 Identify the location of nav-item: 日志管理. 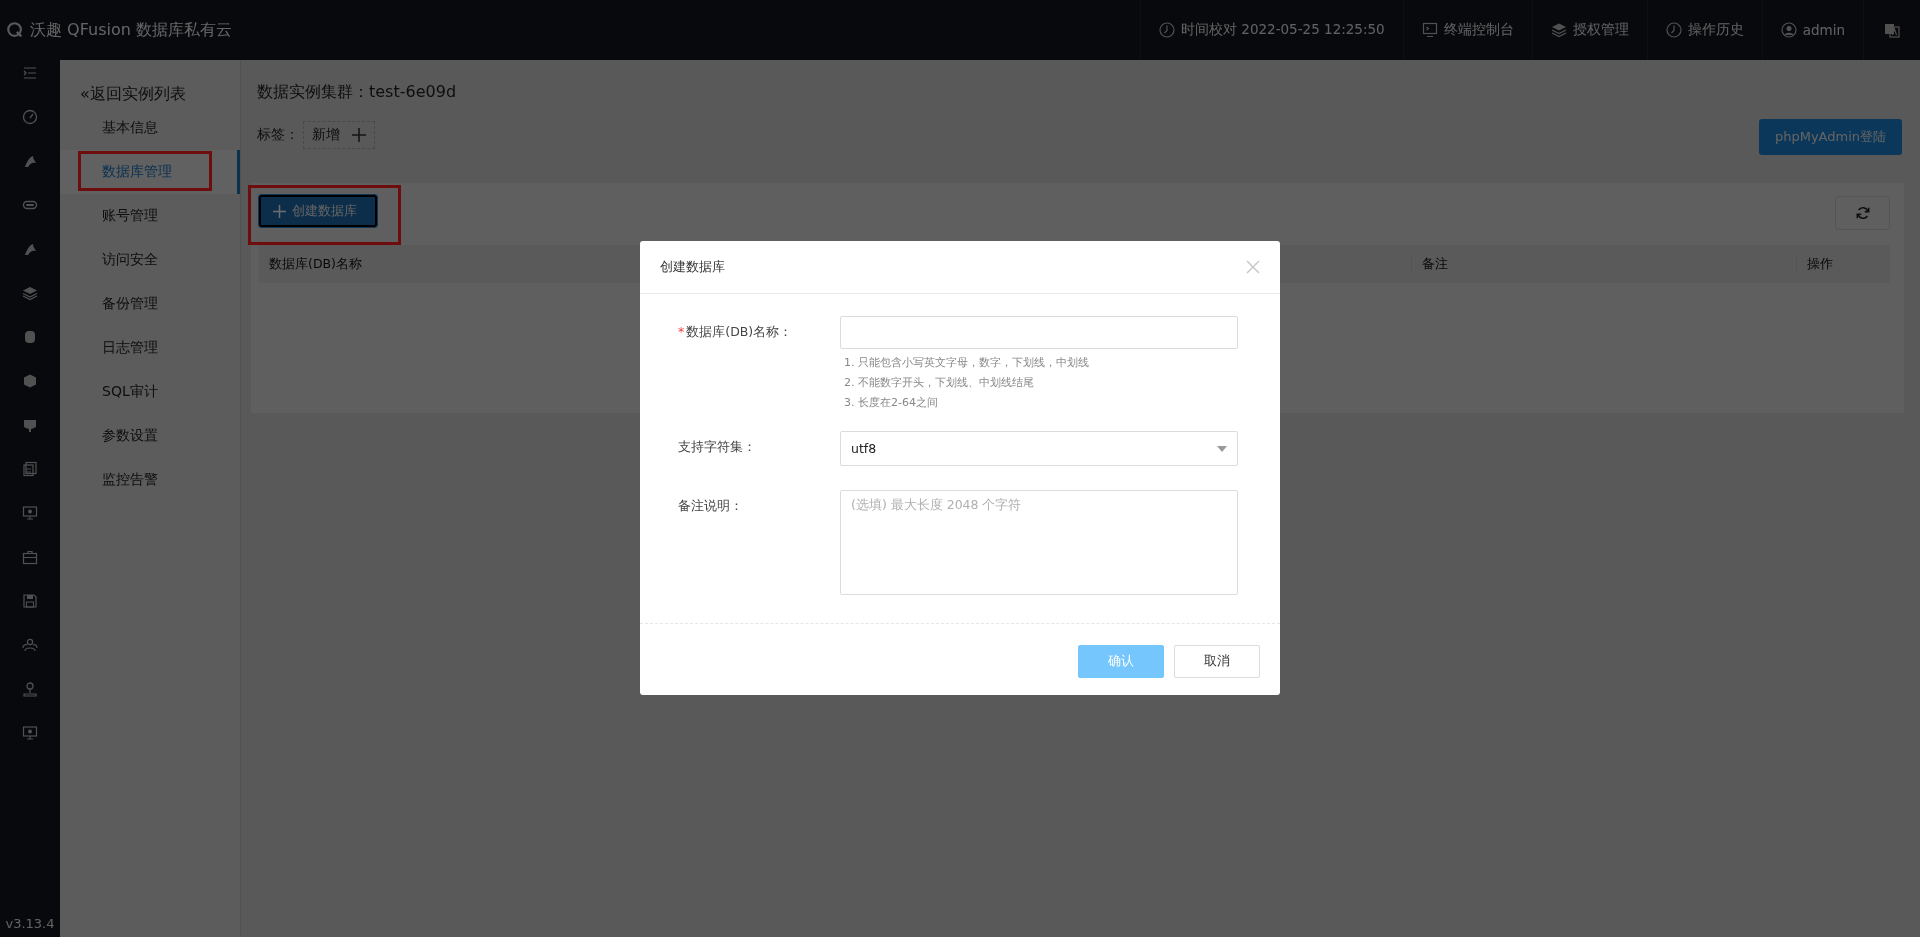
(150, 348).